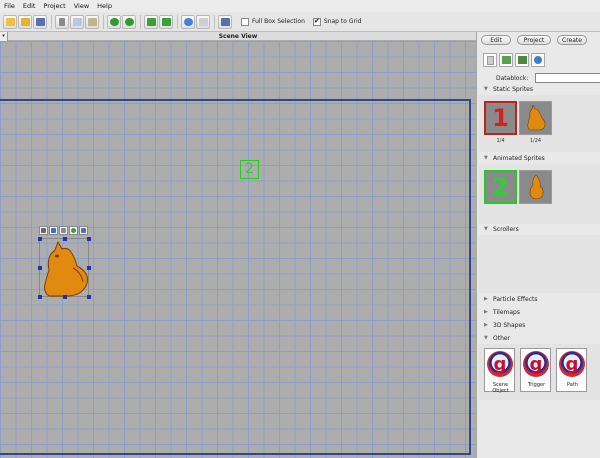 This screenshot has height=458, width=600. I want to click on static-sprite-thumb, so click(535, 118).